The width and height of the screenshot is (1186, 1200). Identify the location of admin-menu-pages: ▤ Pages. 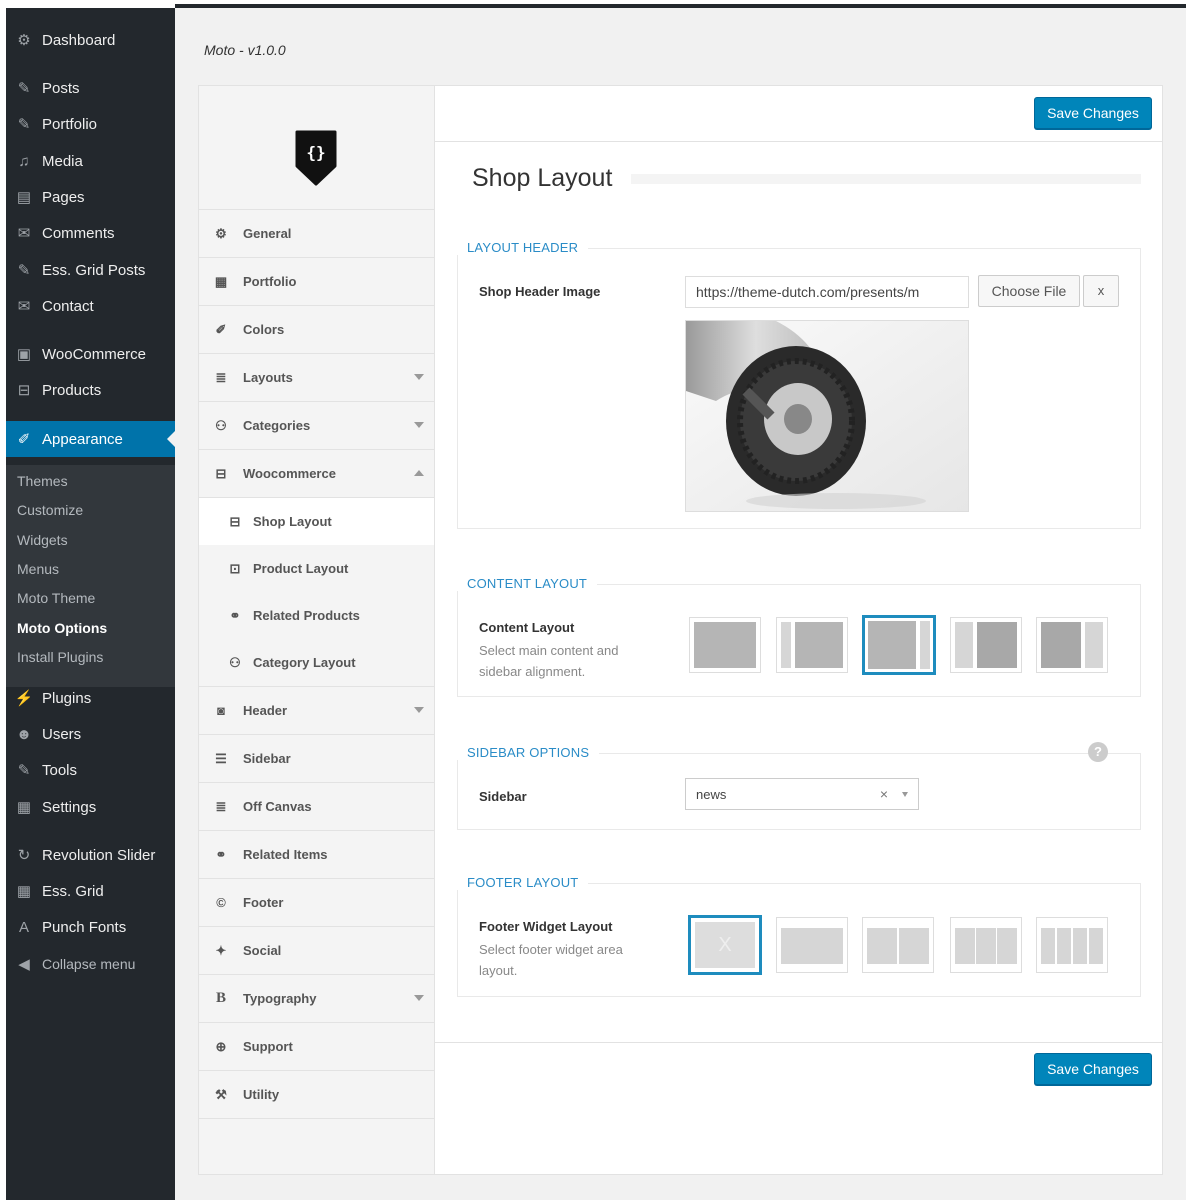
(90, 197).